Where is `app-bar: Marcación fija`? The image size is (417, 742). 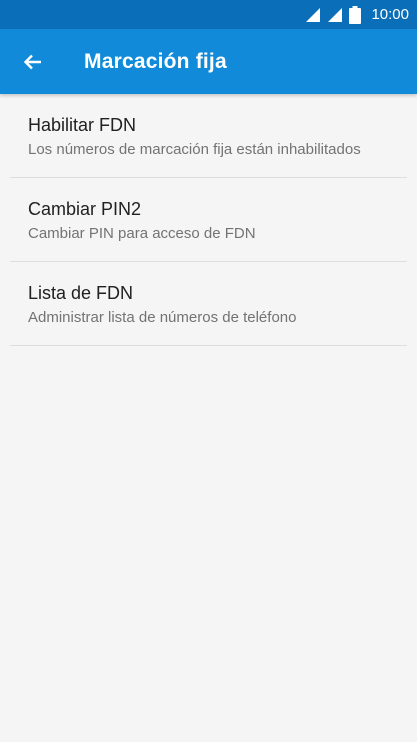
app-bar: Marcación fija is located at coordinates (208, 61).